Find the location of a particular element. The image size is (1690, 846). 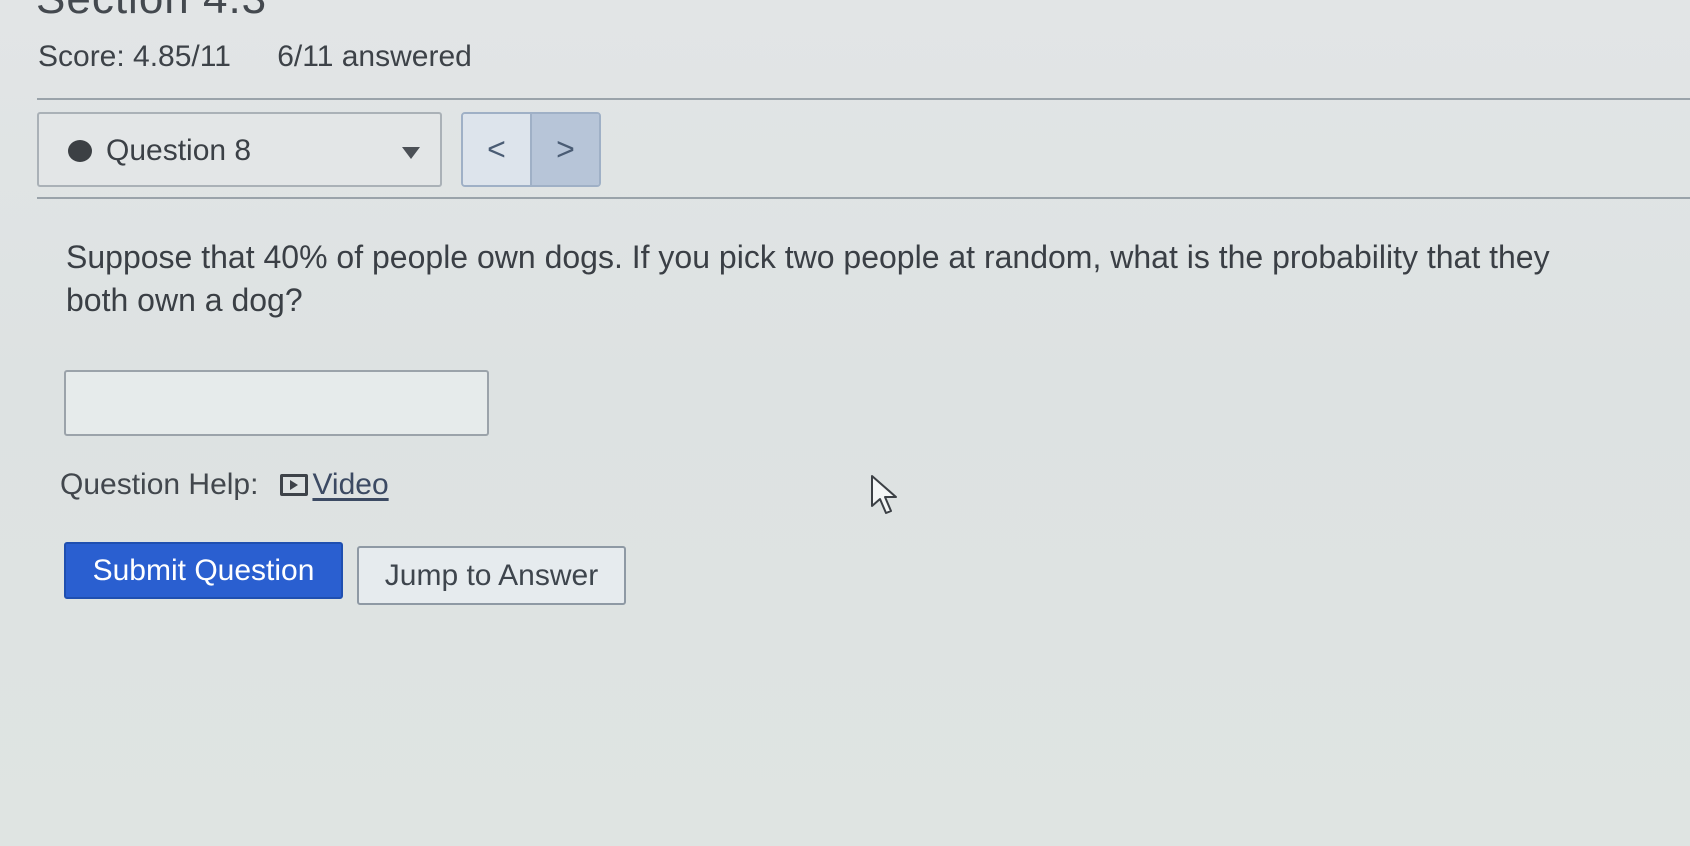

answer-input is located at coordinates (276, 403).